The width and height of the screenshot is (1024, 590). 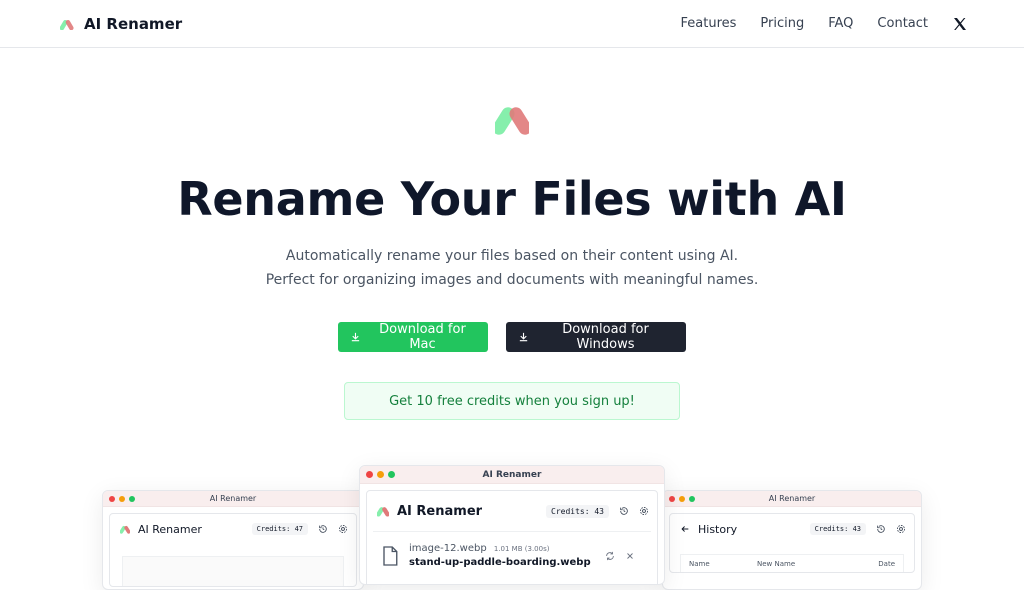 I want to click on column-new-name: New Name, so click(x=776, y=563).